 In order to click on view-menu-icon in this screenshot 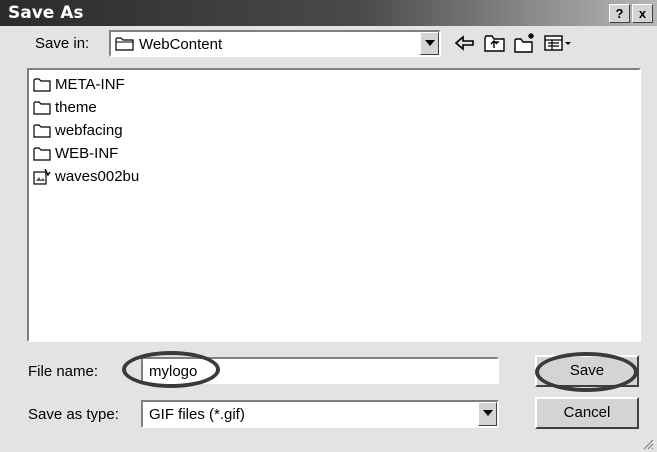, I will do `click(558, 43)`.